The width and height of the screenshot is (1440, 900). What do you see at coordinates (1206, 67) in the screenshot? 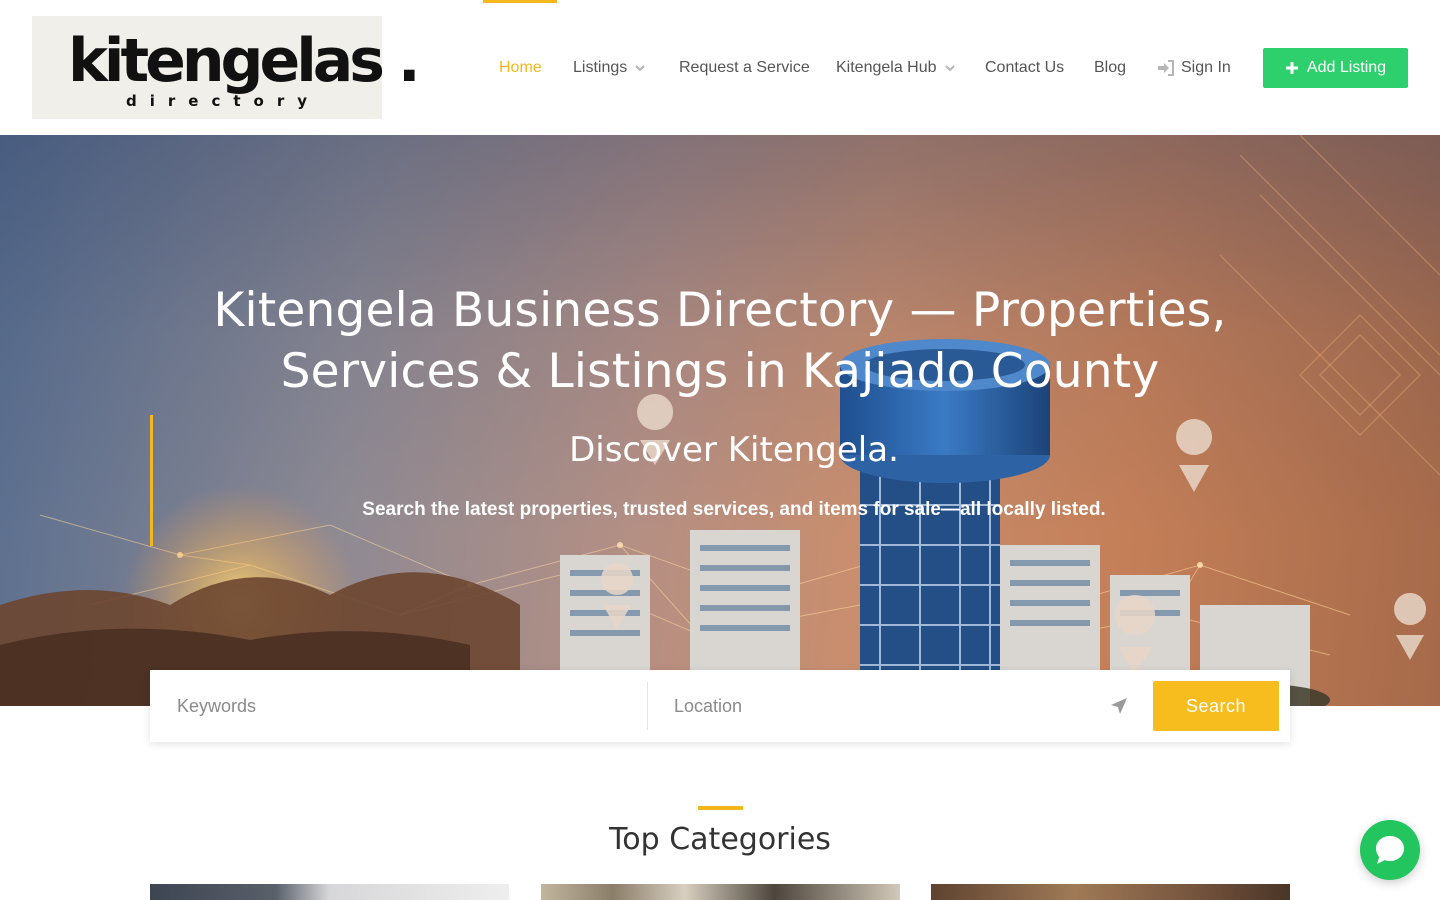
I see `nav-sign-in-label: Sign In` at bounding box center [1206, 67].